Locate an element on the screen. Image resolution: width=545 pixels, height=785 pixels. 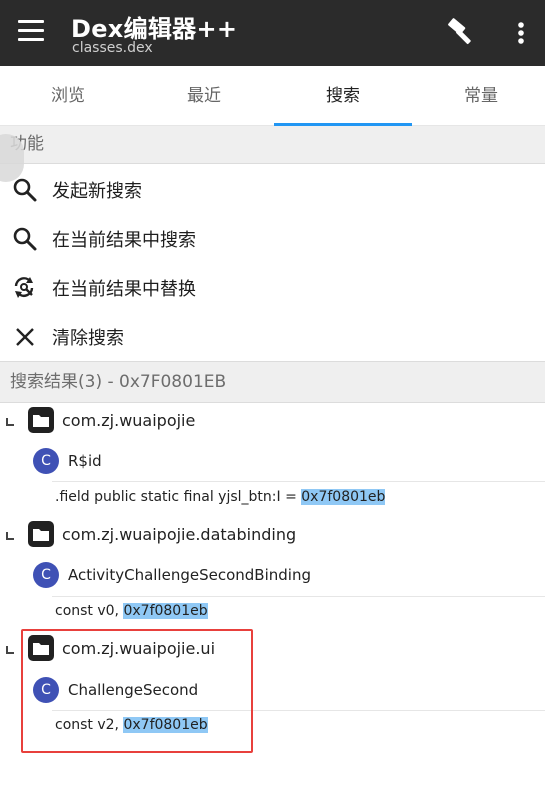
clear-search-label: 清除搜索 is located at coordinates (88, 338).